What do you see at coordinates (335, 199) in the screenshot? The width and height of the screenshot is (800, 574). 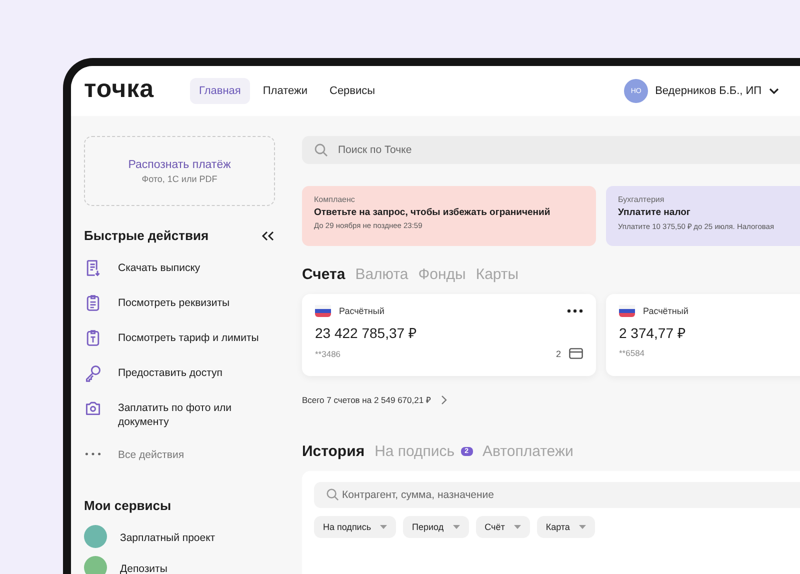 I see `notification-category: Комплаенс` at bounding box center [335, 199].